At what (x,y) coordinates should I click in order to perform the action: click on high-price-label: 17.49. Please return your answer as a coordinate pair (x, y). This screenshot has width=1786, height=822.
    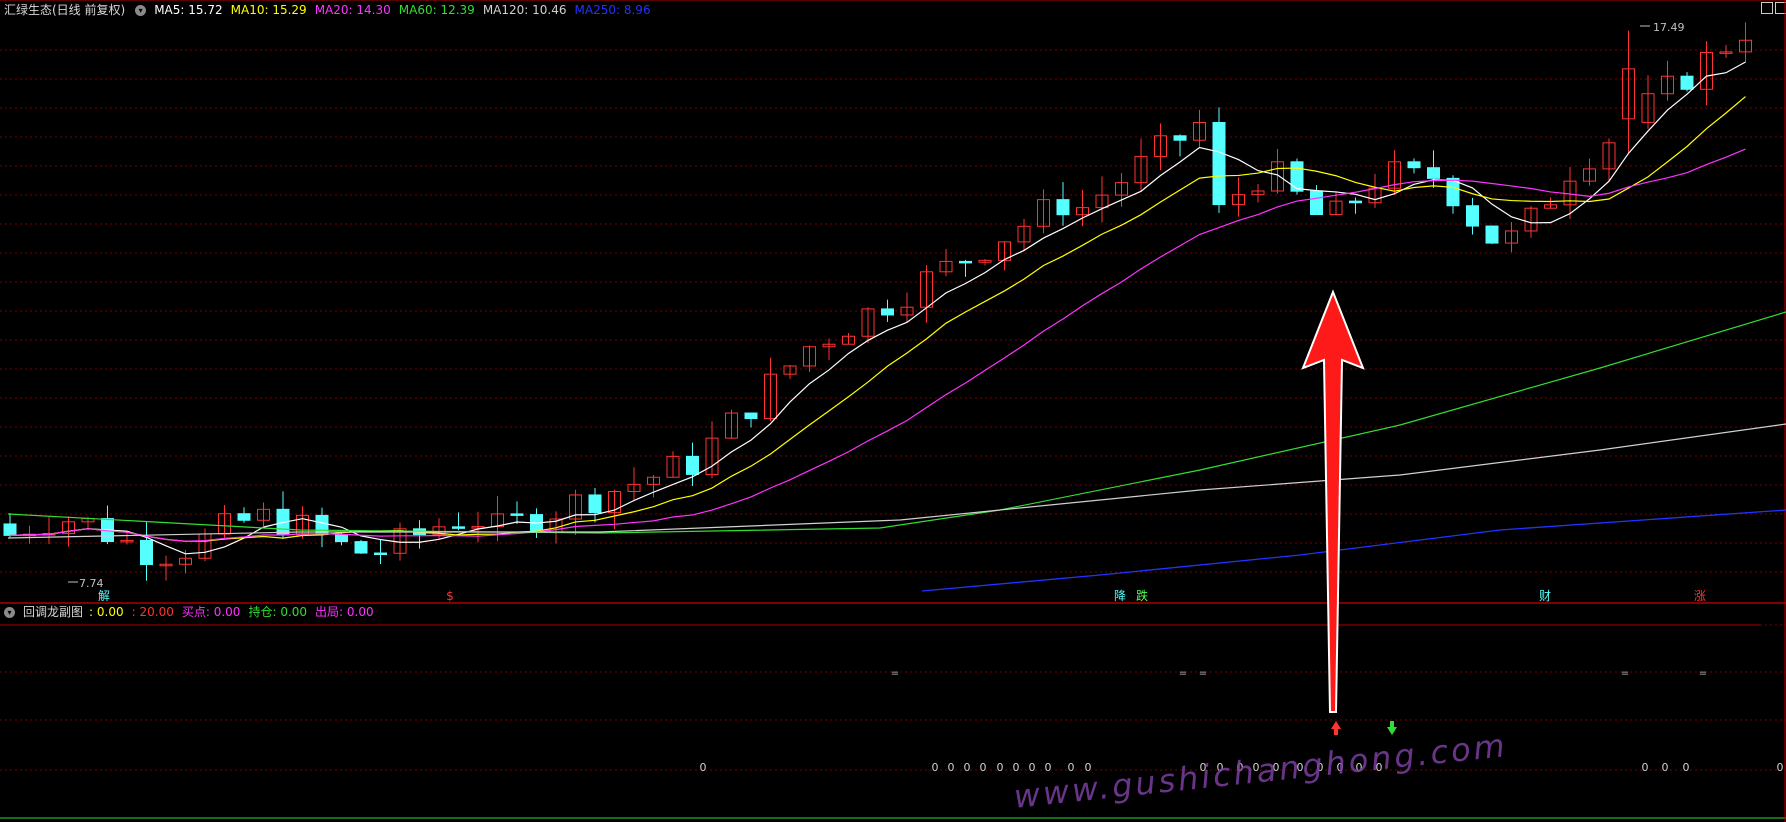
    Looking at the image, I should click on (1669, 27).